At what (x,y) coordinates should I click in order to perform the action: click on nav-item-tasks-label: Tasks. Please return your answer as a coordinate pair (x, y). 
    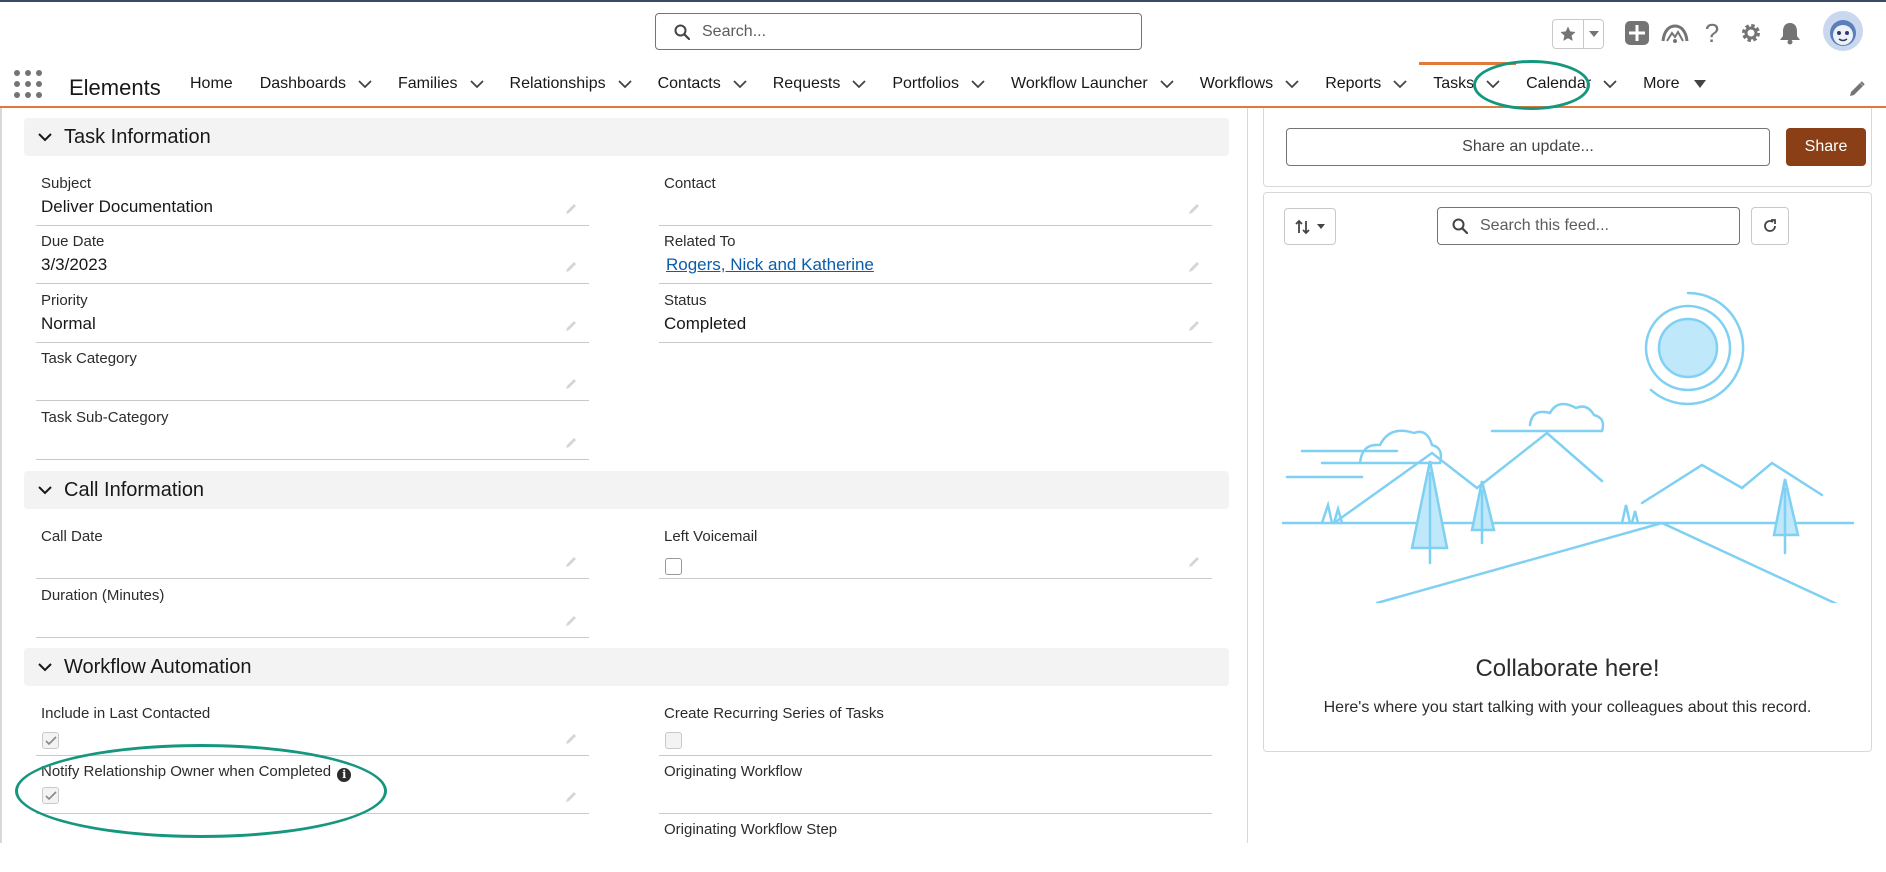
    Looking at the image, I should click on (1453, 84).